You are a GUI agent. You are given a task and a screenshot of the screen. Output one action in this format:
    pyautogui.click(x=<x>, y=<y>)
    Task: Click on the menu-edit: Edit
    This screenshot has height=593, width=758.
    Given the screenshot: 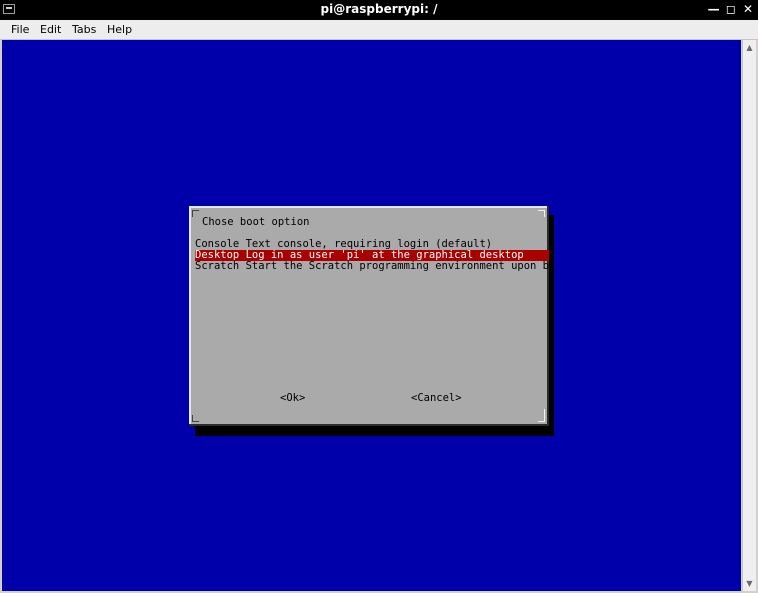 What is the action you would take?
    pyautogui.click(x=50, y=29)
    